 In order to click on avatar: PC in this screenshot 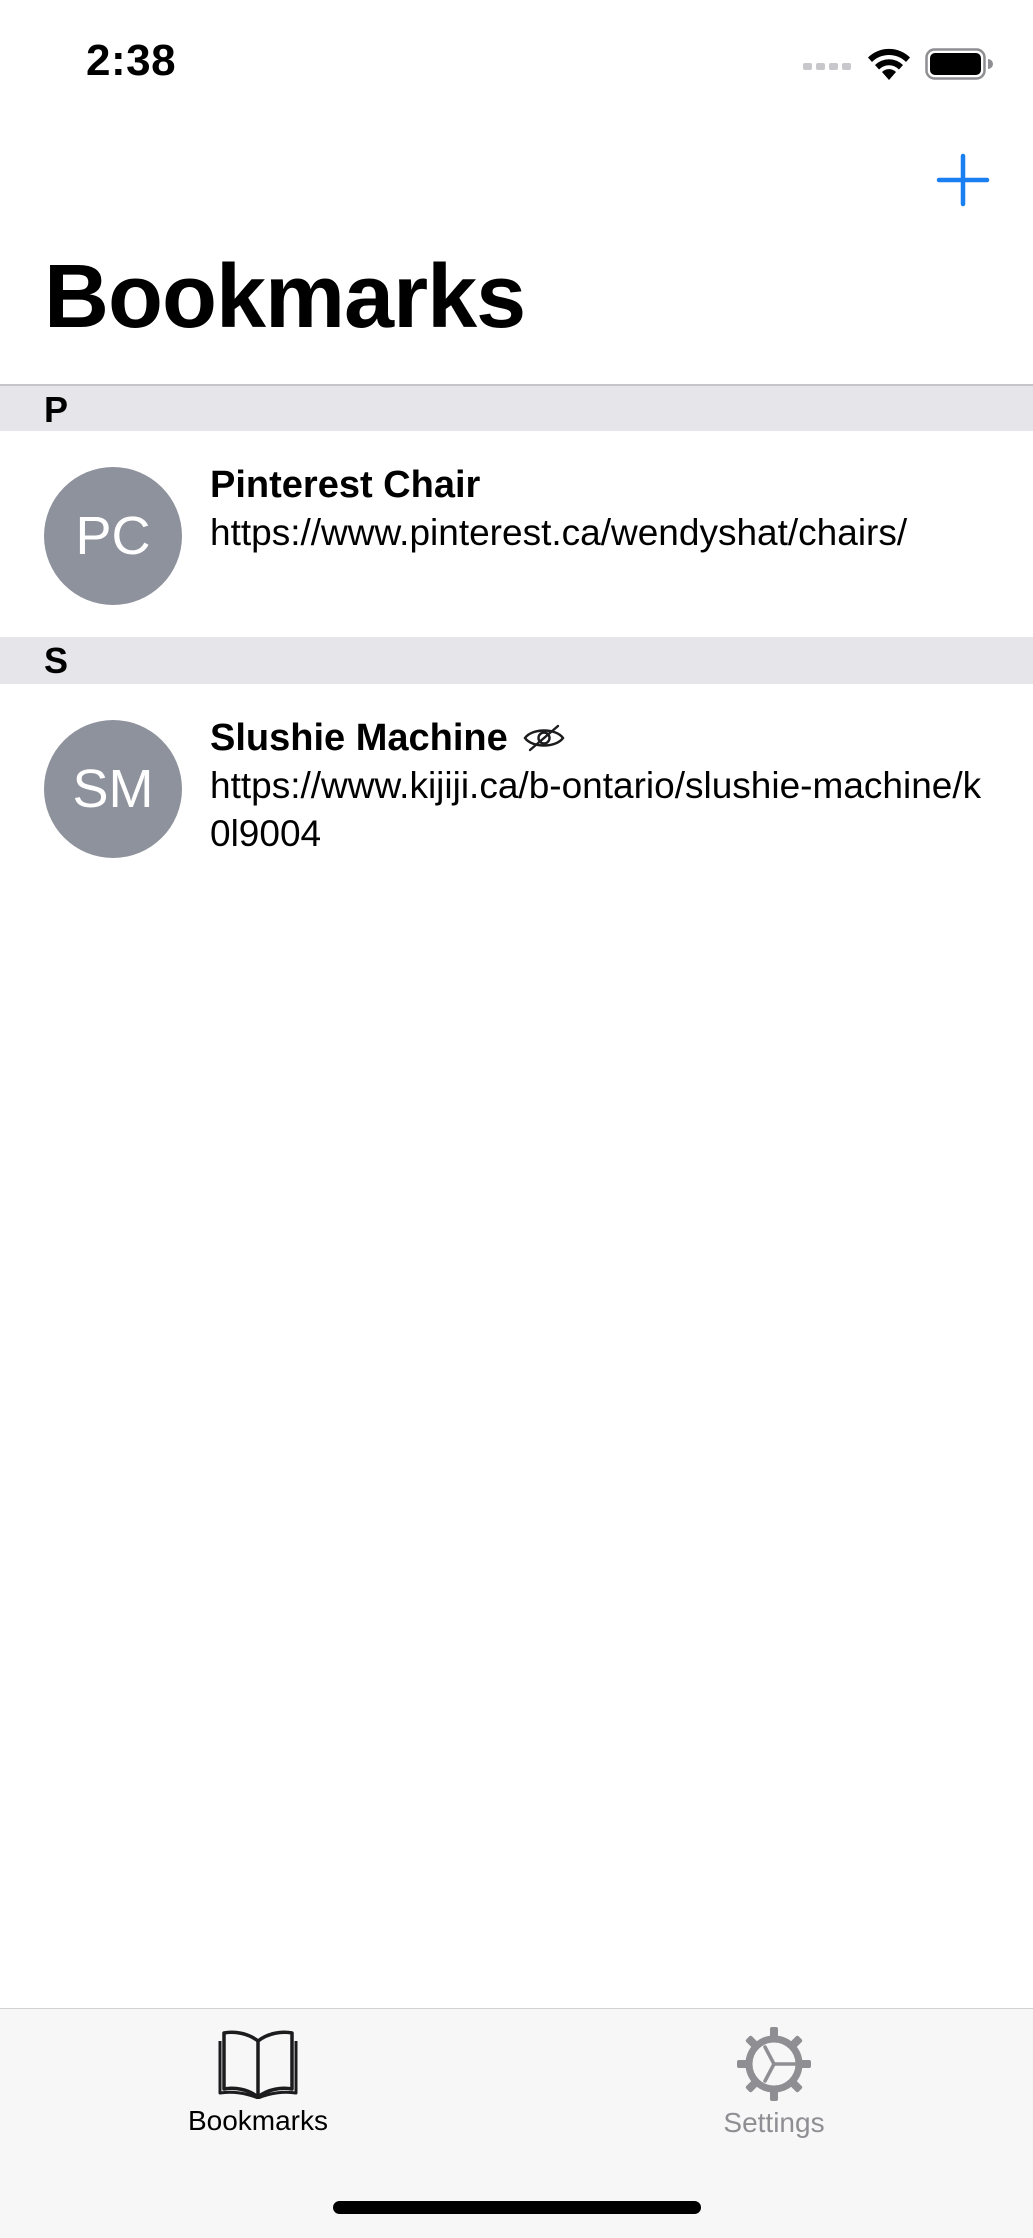, I will do `click(113, 536)`.